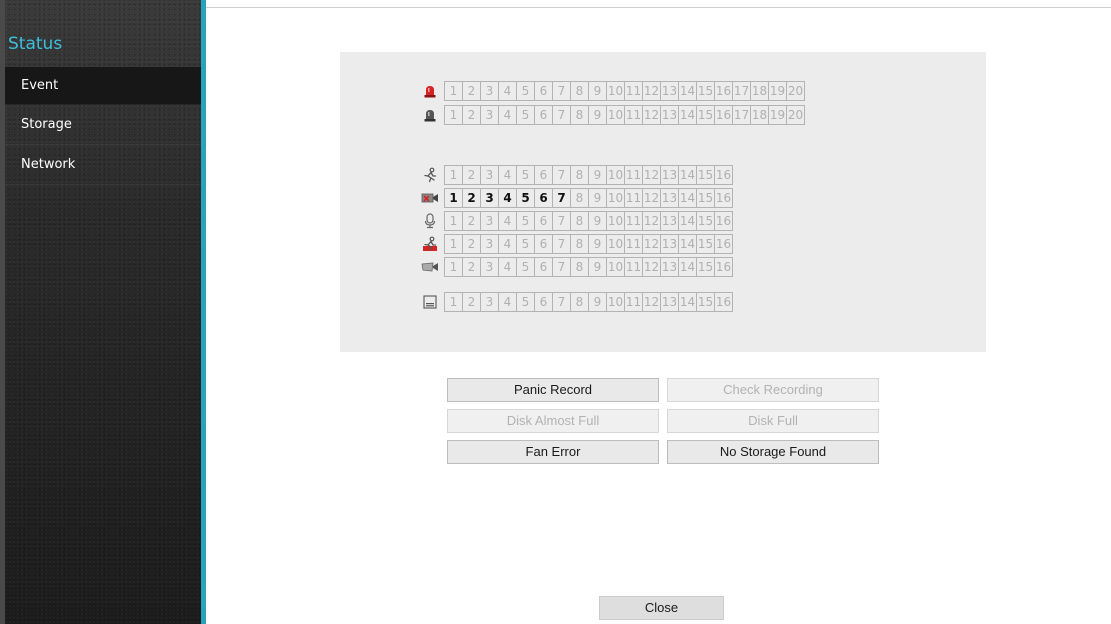  I want to click on check-recording-button: Check Recording, so click(773, 390).